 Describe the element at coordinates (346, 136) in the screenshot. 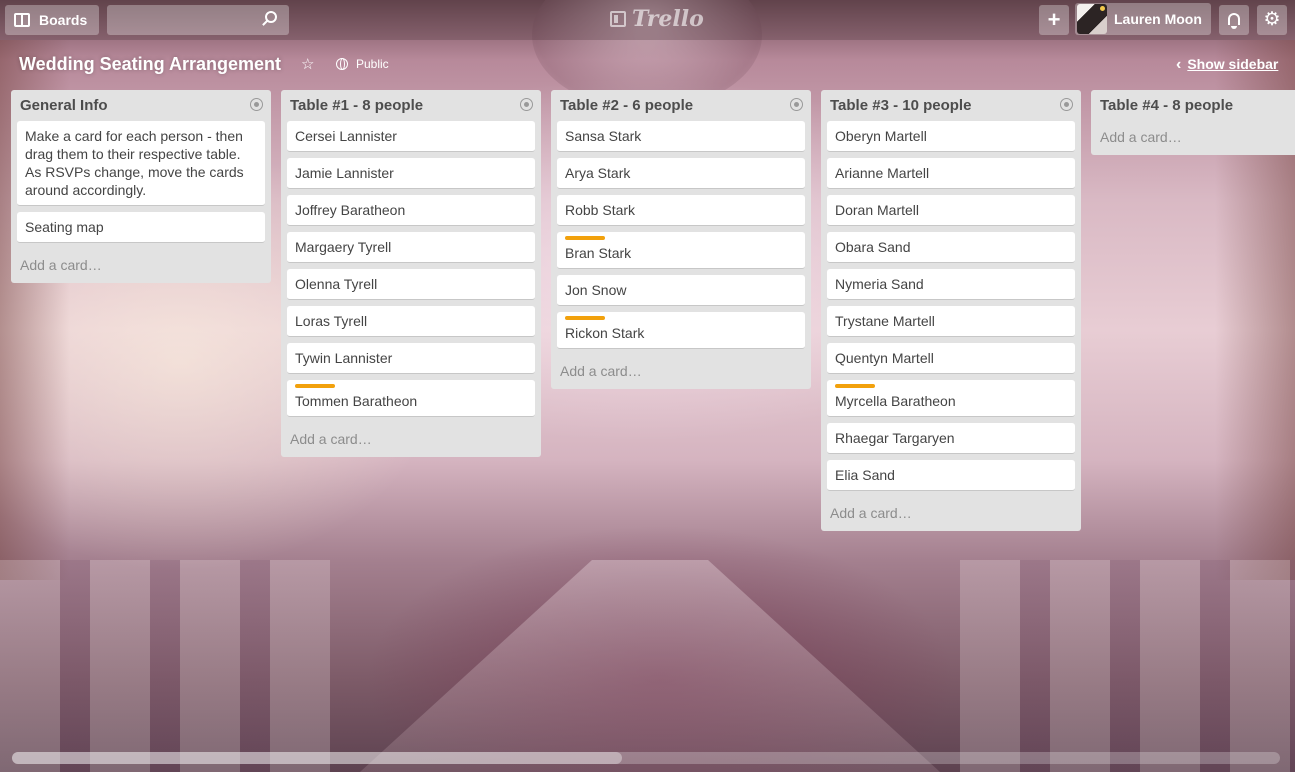

I see `card-text: Cersei Lannister` at that location.